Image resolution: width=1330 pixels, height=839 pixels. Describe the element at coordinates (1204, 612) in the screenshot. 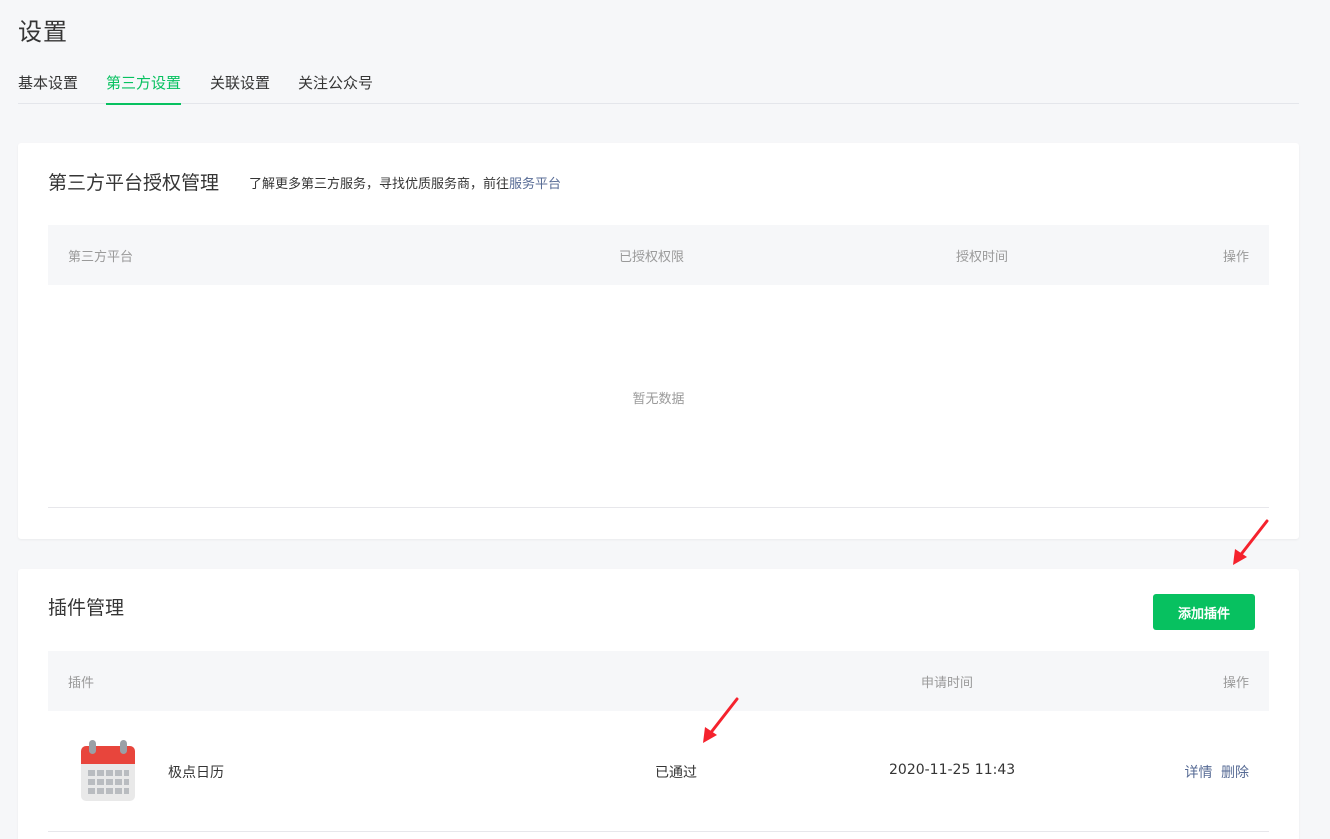

I see `add-plugin-button: 添加插件` at that location.